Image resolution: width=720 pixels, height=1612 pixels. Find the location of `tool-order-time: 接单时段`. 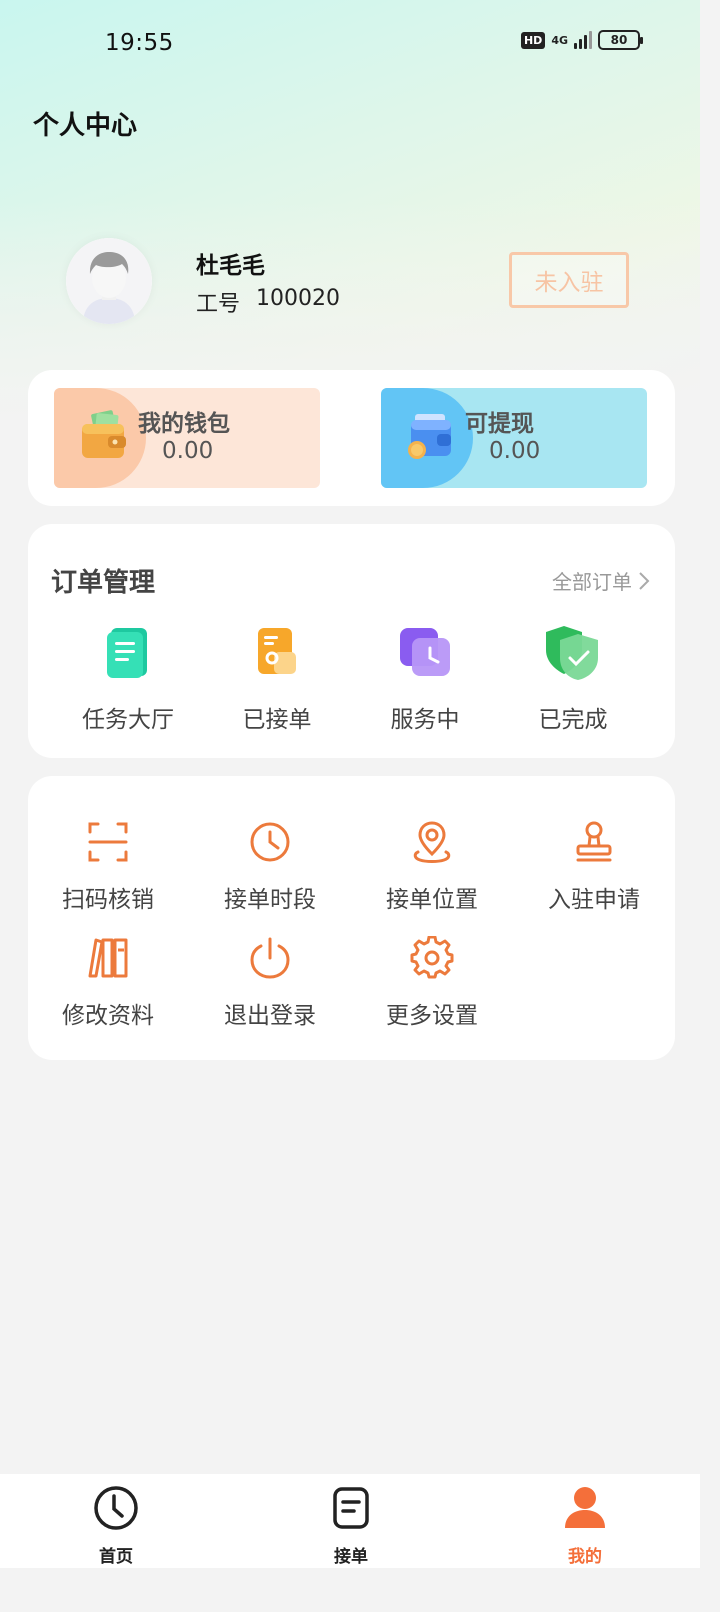

tool-order-time: 接单时段 is located at coordinates (270, 867).